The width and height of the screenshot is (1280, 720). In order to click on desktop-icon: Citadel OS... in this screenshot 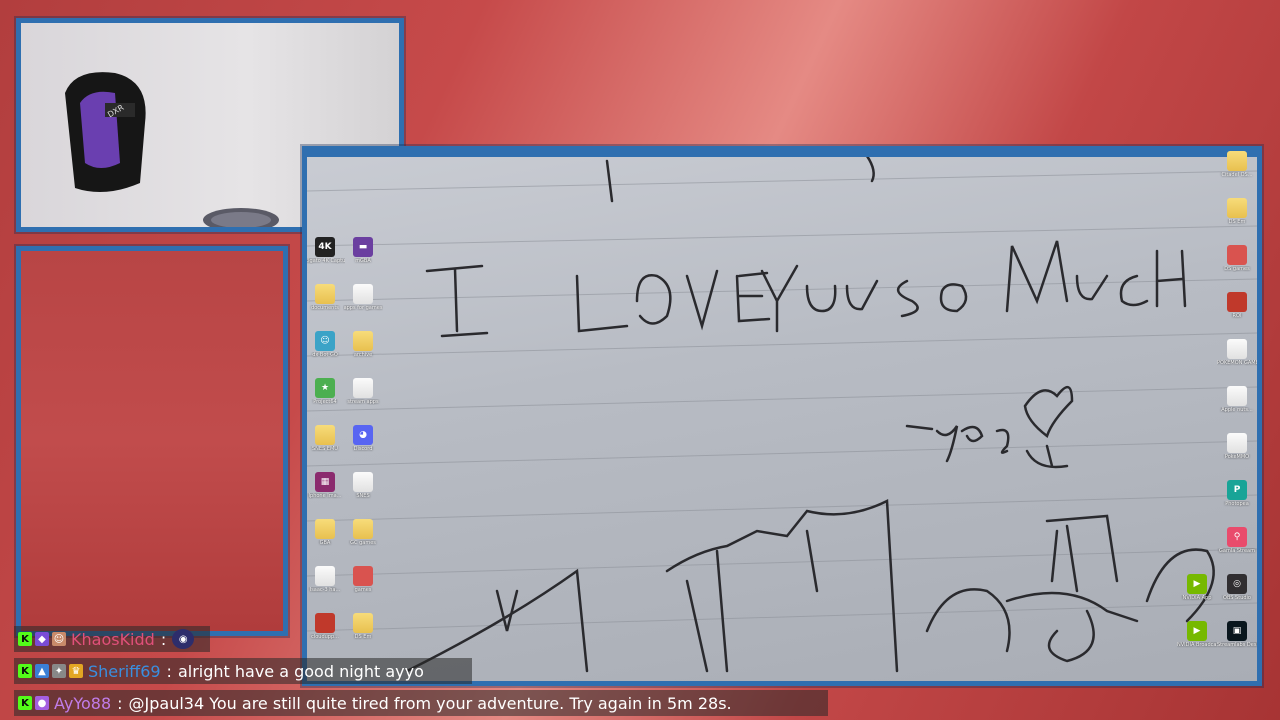, I will do `click(1237, 164)`.